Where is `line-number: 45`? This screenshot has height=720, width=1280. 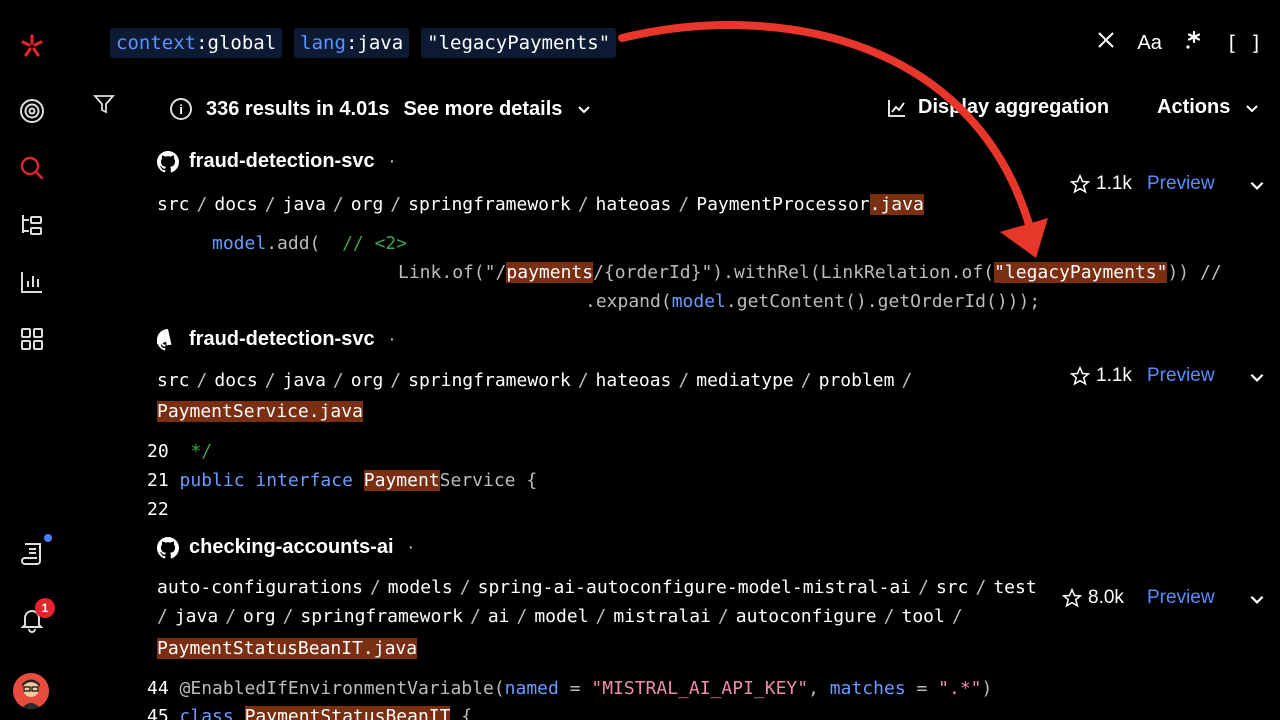 line-number: 45 is located at coordinates (158, 713).